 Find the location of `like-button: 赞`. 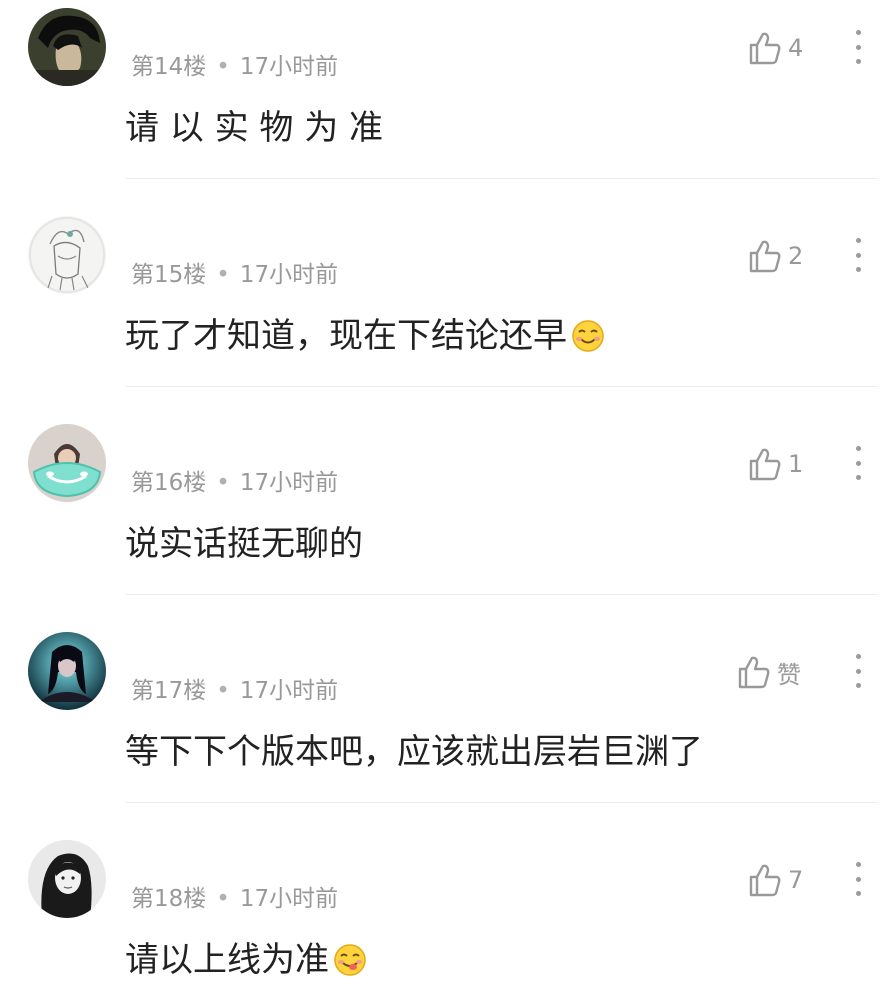

like-button: 赞 is located at coordinates (769, 672).